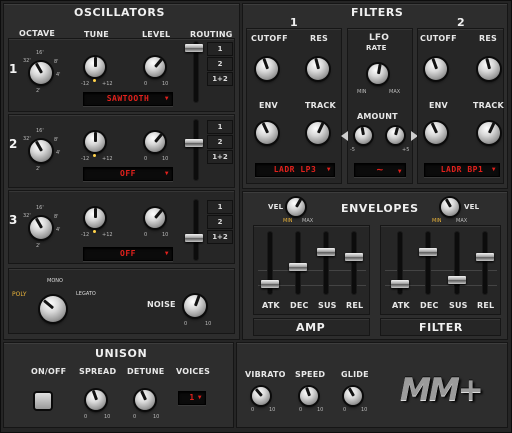  What do you see at coordinates (195, 306) in the screenshot?
I see `noise-knob` at bounding box center [195, 306].